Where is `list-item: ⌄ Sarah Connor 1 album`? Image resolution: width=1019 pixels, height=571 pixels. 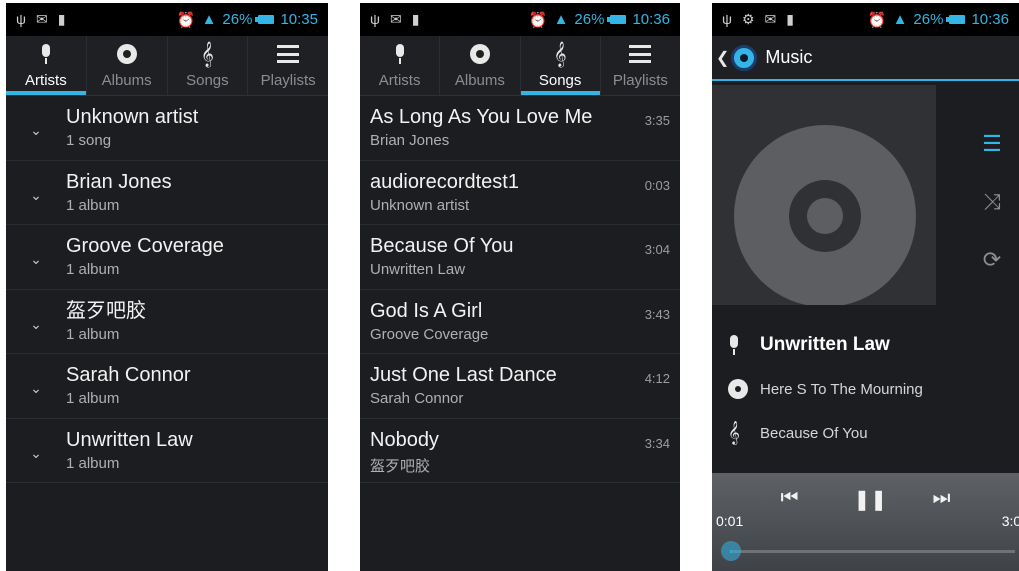 list-item: ⌄ Sarah Connor 1 album is located at coordinates (167, 386).